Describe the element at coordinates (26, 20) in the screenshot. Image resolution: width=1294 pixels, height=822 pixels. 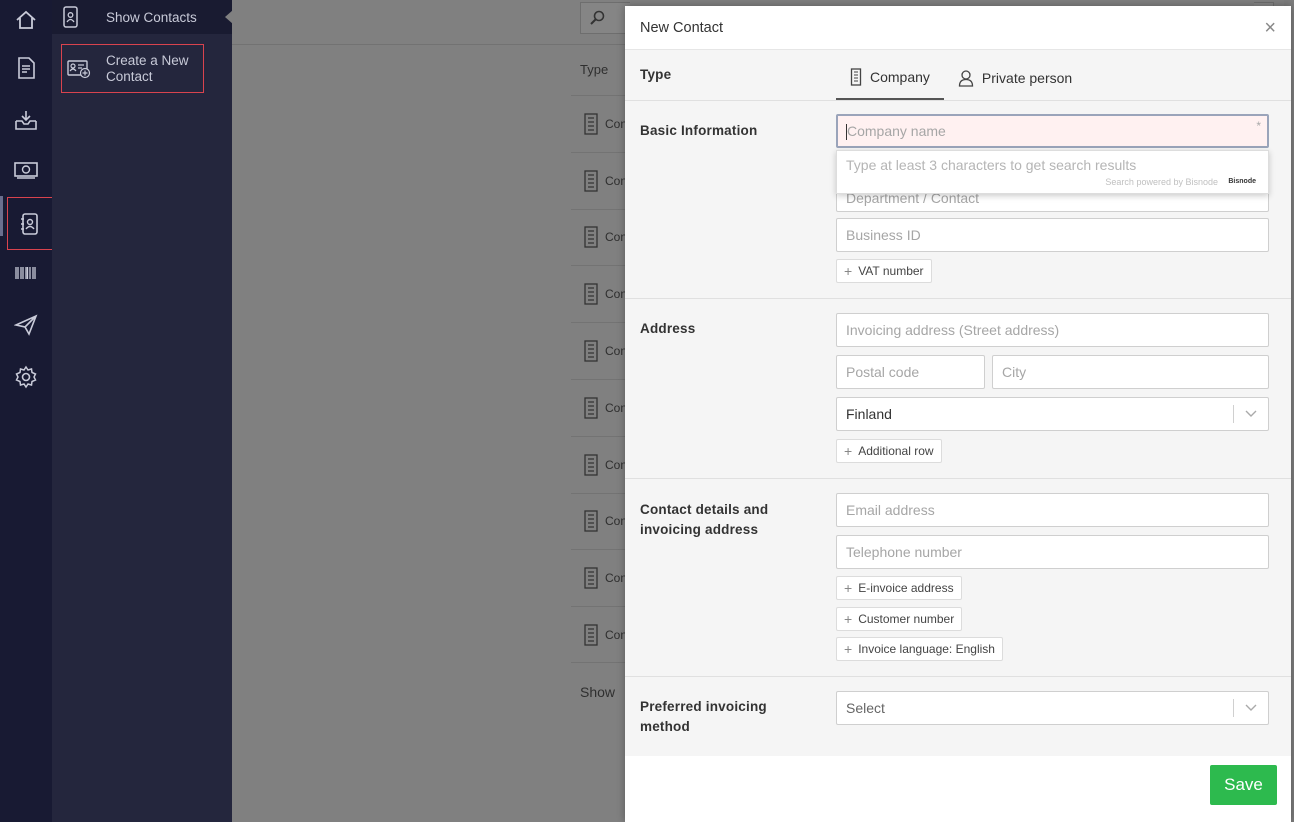
I see `home-icon` at that location.